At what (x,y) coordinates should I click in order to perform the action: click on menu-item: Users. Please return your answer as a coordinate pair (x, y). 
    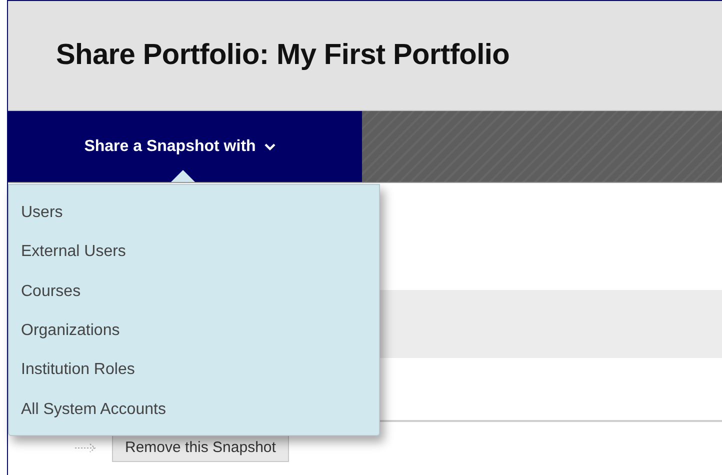
    Looking at the image, I should click on (42, 218).